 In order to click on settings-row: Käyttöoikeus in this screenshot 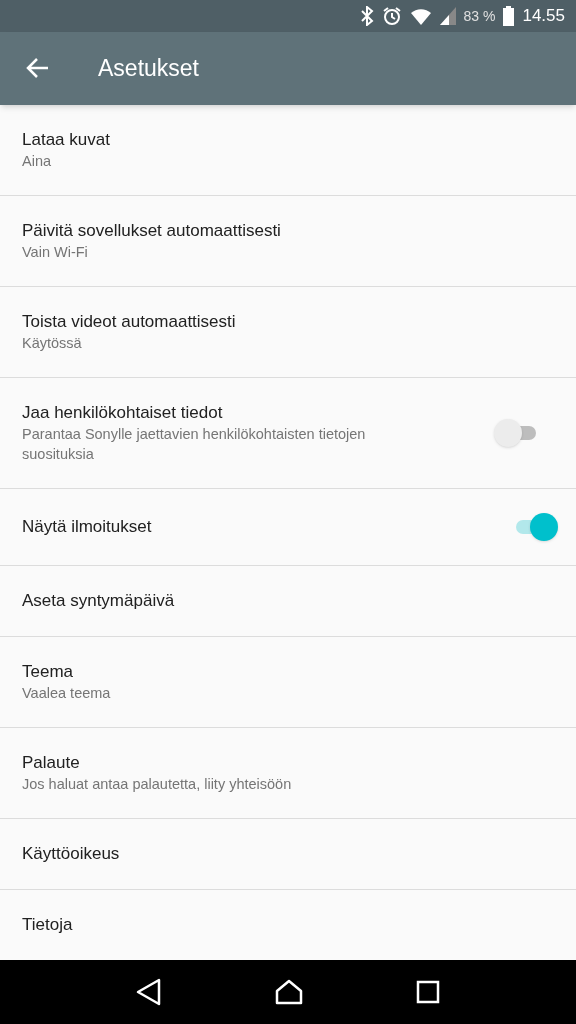, I will do `click(288, 854)`.